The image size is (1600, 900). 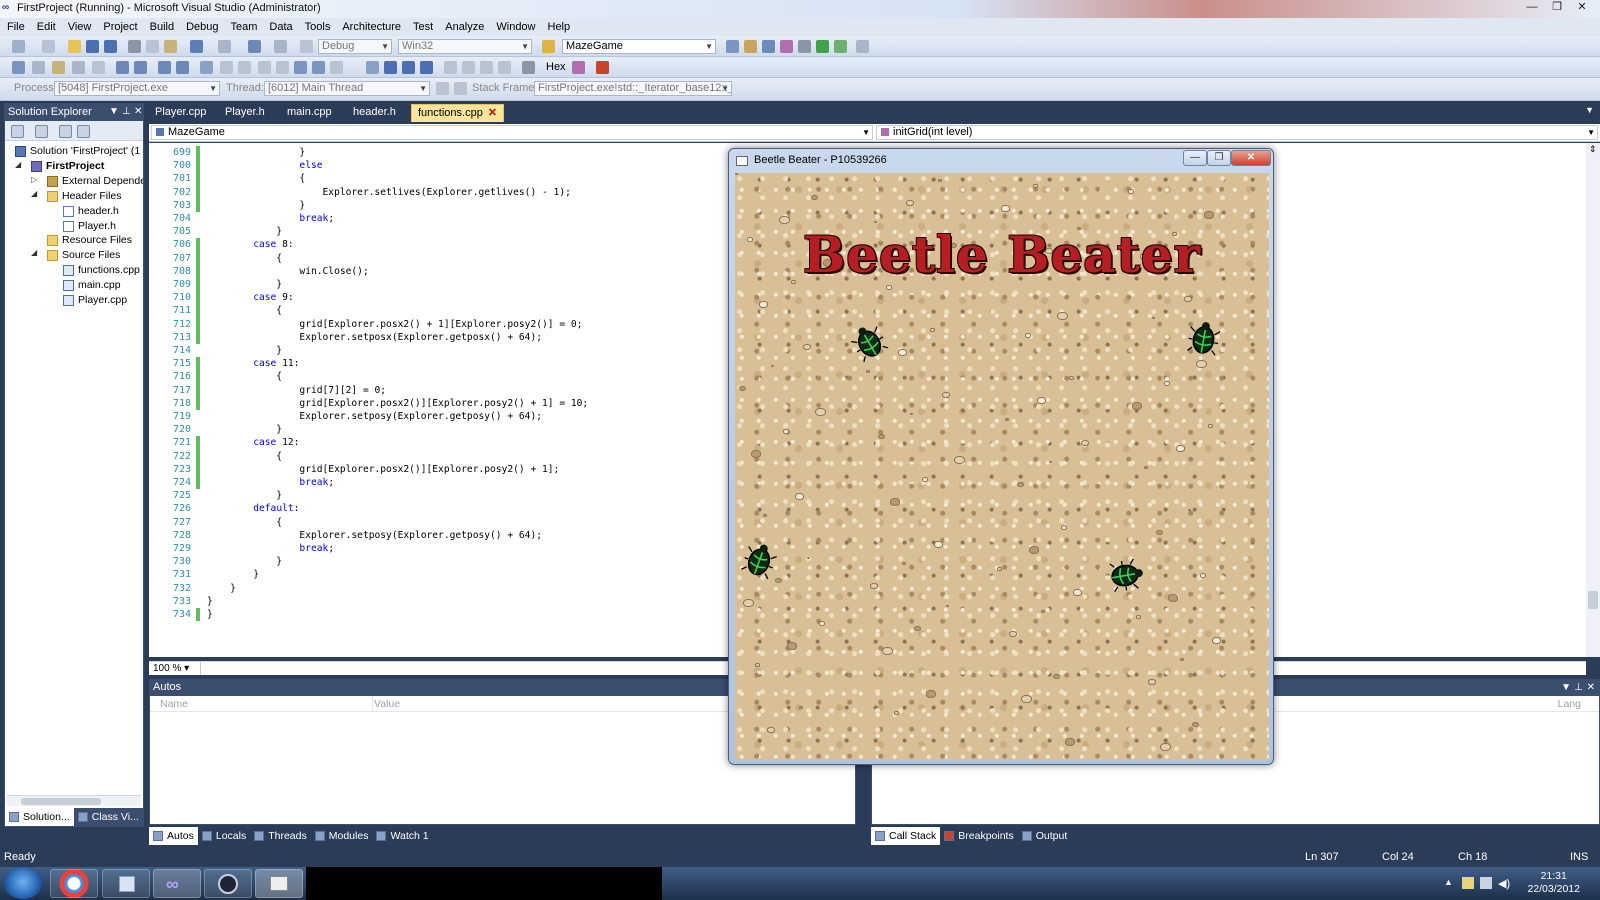 What do you see at coordinates (281, 27) in the screenshot?
I see `menu-data: Data` at bounding box center [281, 27].